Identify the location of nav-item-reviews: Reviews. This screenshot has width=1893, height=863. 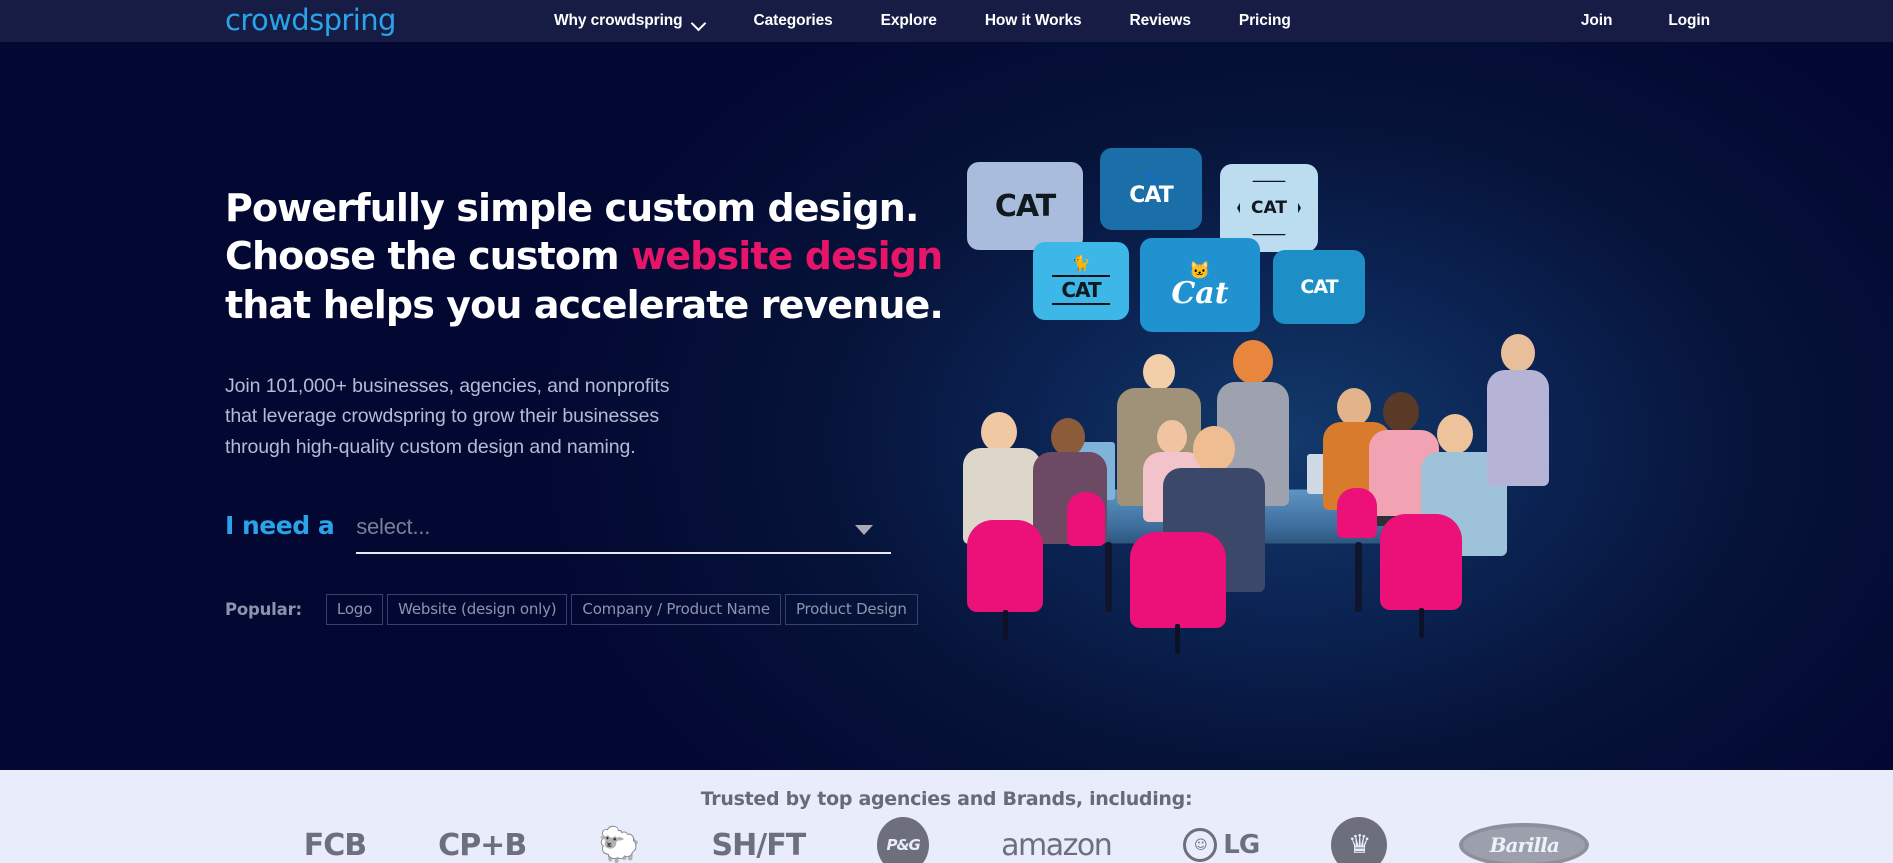
(1160, 21).